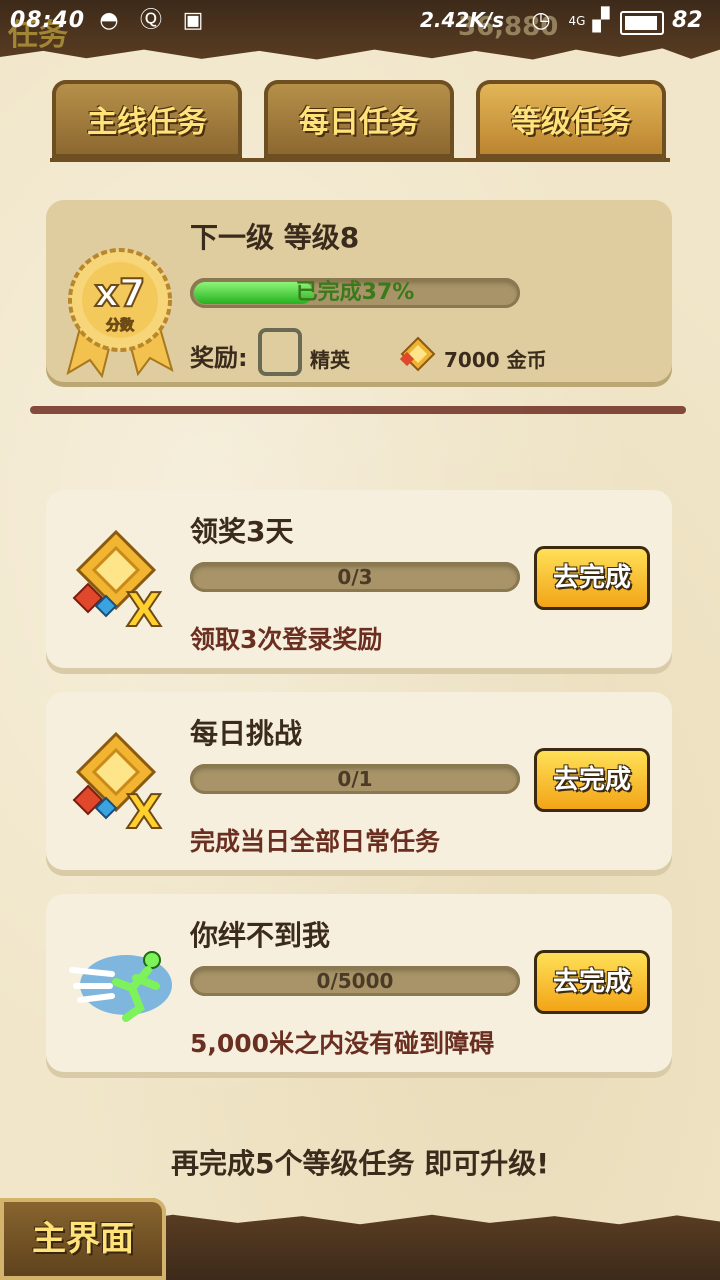 Image resolution: width=720 pixels, height=1280 pixels. I want to click on tab-underline, so click(360, 160).